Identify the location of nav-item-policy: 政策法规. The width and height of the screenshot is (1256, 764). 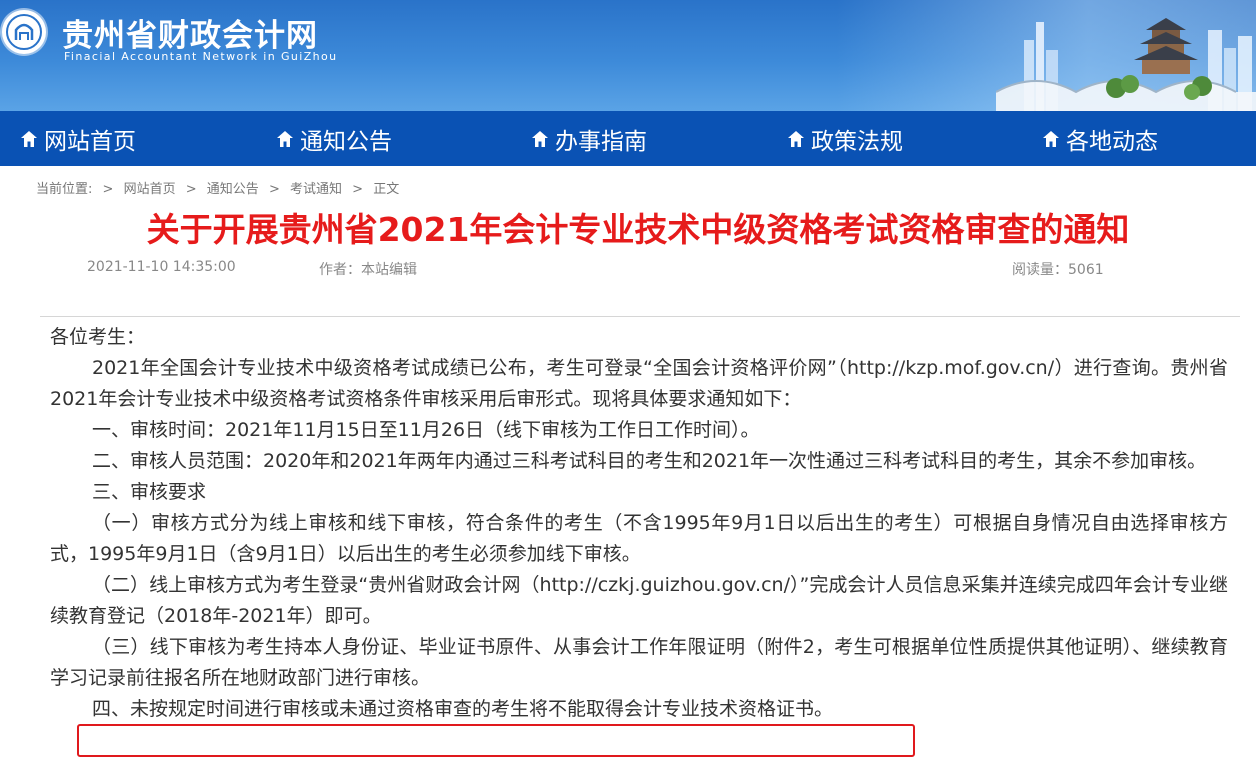
(845, 138).